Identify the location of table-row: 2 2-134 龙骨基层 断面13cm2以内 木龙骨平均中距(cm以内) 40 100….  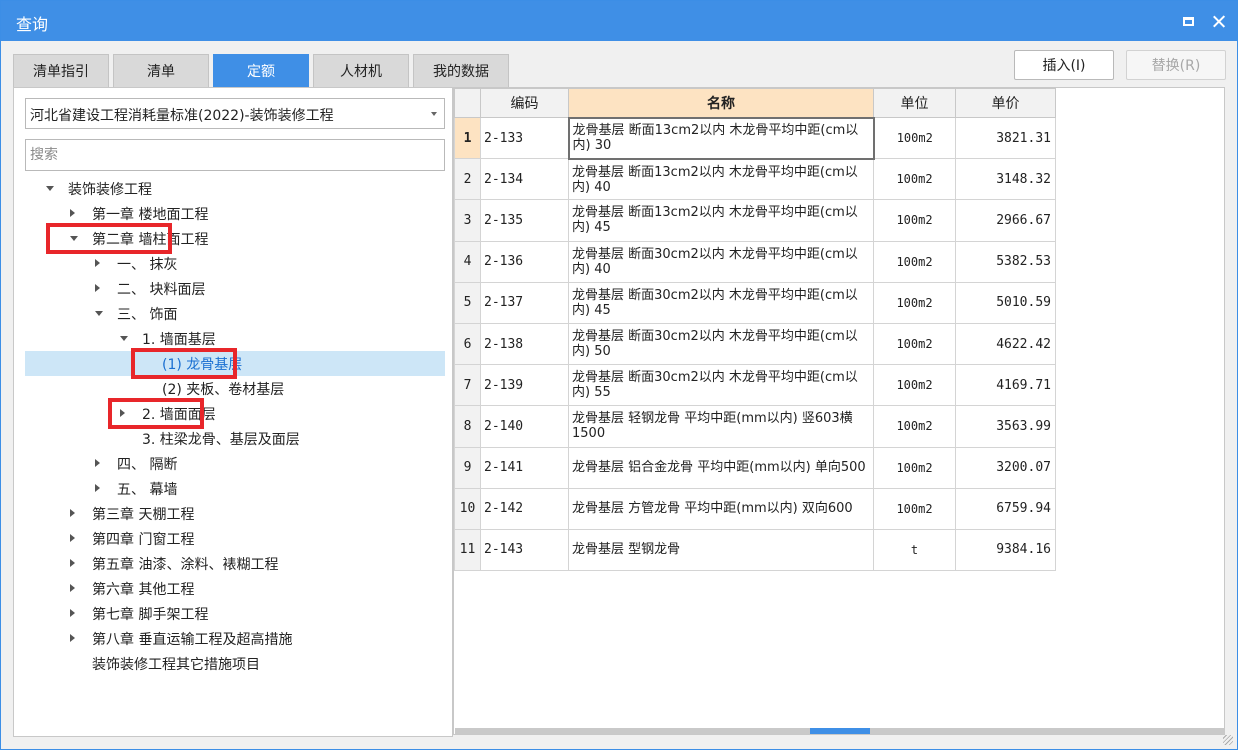
(755, 179).